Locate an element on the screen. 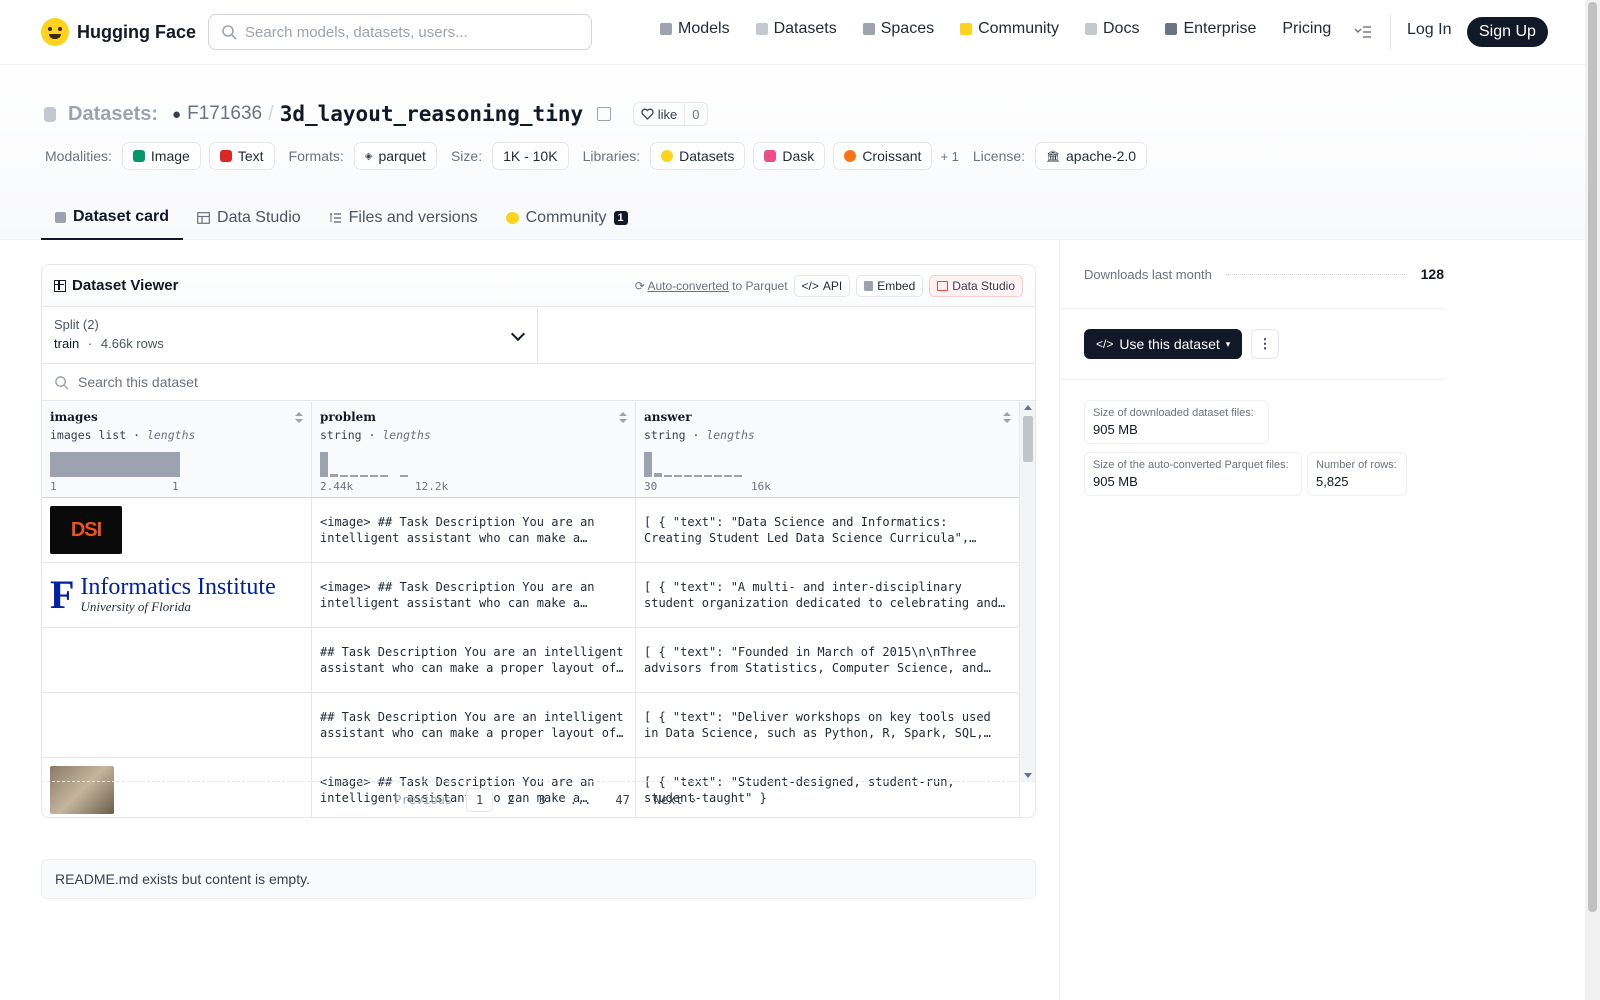 This screenshot has height=1000, width=1600. dataset-search-input is located at coordinates (378, 382).